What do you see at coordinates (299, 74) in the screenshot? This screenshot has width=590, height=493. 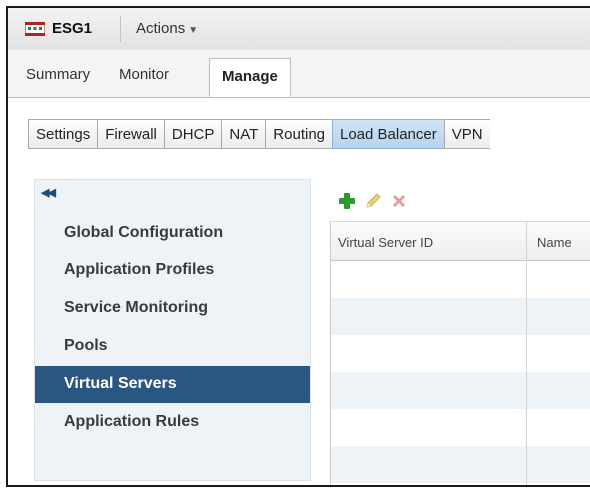 I see `main-tabs: Summary Monitor Manage` at bounding box center [299, 74].